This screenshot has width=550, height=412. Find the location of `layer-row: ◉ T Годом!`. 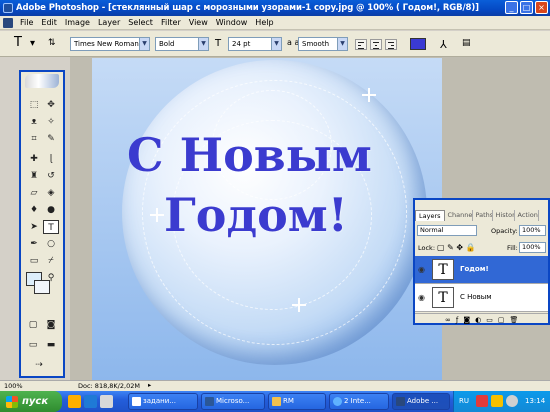

layer-row: ◉ T Годом! is located at coordinates (481, 270).